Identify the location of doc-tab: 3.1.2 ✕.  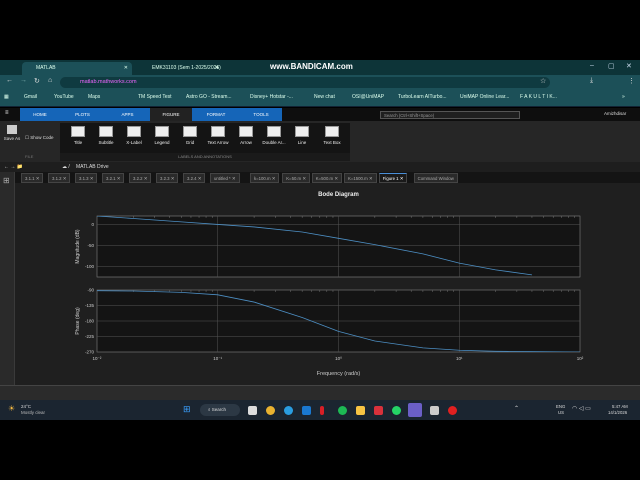
(59, 178).